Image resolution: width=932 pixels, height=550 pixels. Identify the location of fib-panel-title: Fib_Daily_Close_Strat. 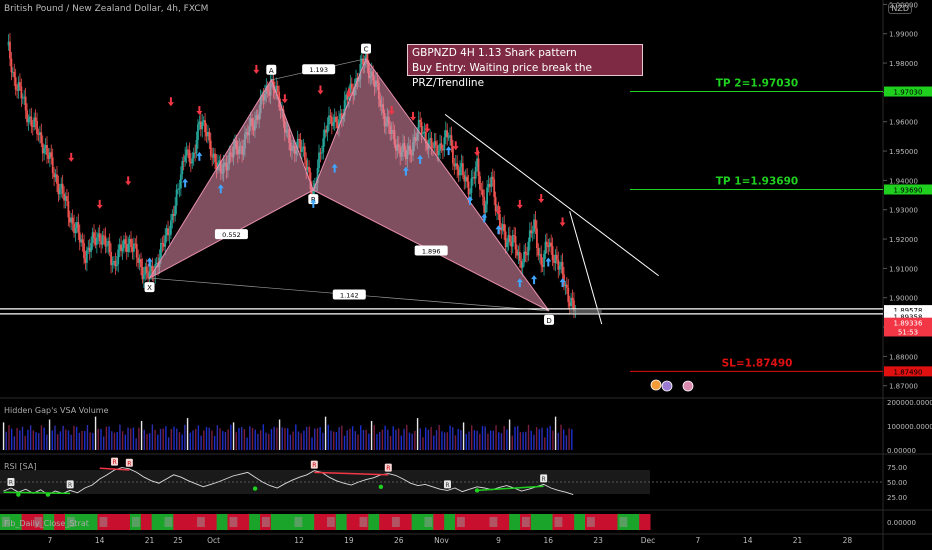
(46, 523).